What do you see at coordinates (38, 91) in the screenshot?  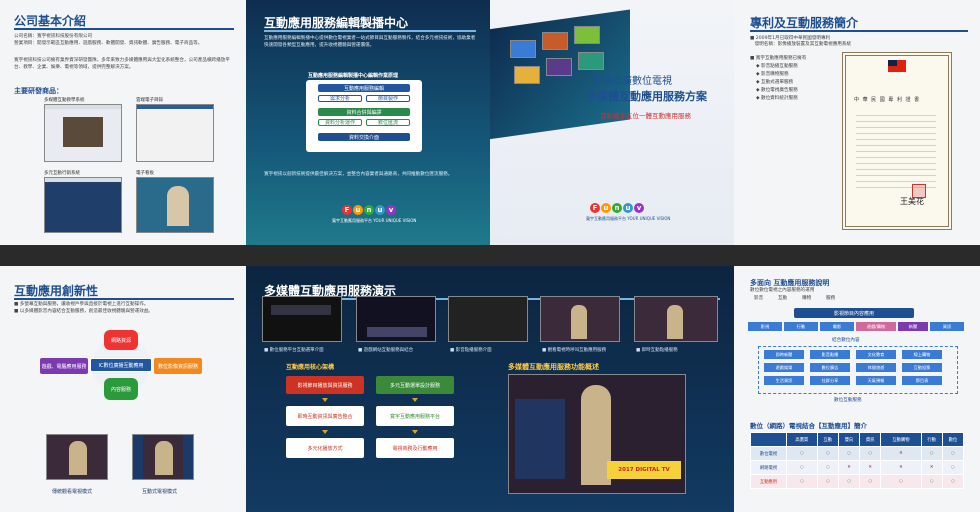 I see `products-heading: 主要研發商品：` at bounding box center [38, 91].